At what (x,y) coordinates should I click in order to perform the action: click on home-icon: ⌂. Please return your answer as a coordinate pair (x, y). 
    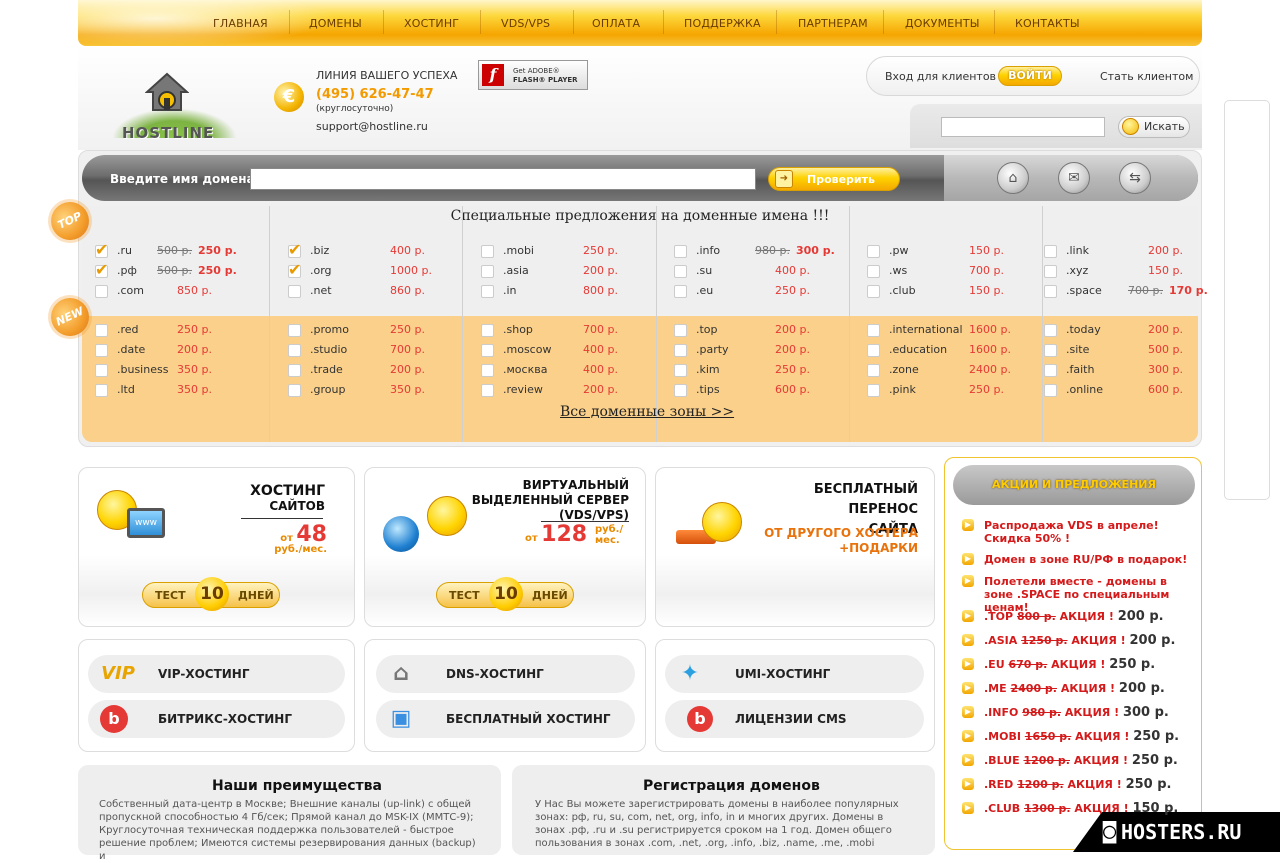
    Looking at the image, I should click on (1013, 178).